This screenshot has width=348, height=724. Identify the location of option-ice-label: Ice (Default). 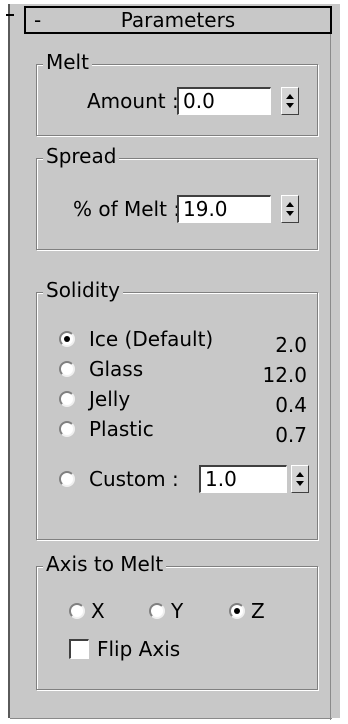
(151, 339).